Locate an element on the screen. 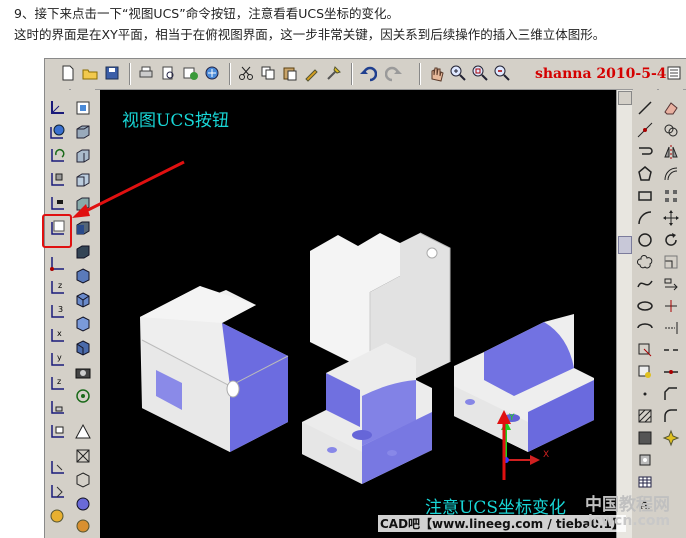 This screenshot has width=686, height=538. watermark-logo: jcwcn.com is located at coordinates (629, 521).